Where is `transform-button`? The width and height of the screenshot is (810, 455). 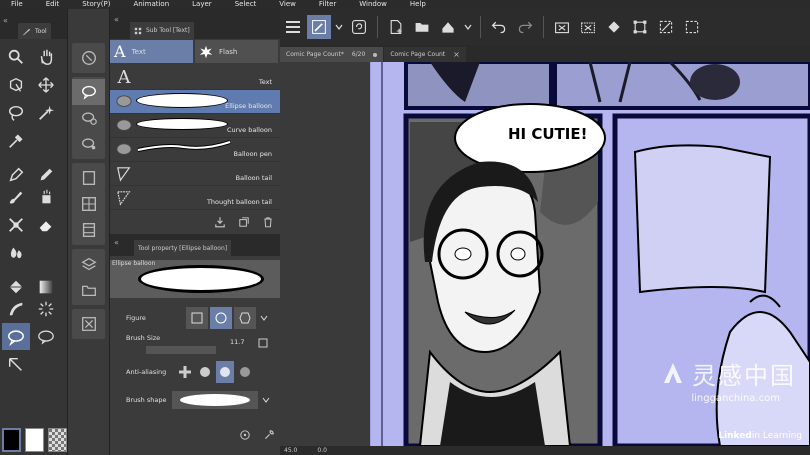
transform-button is located at coordinates (640, 27).